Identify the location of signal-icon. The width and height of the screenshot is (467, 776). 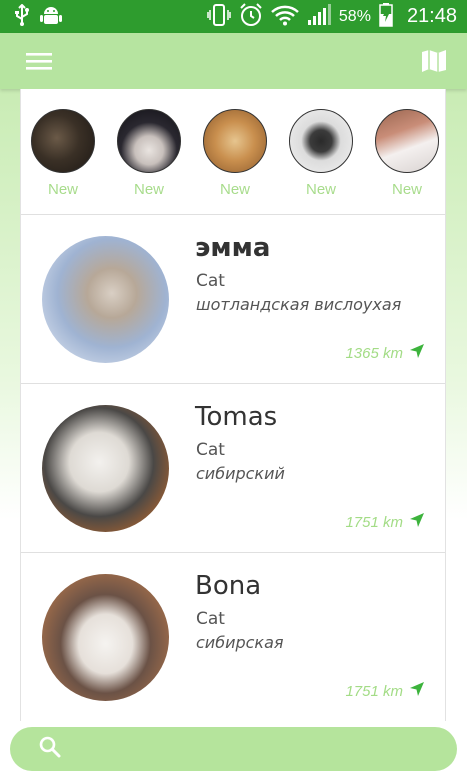
(319, 16).